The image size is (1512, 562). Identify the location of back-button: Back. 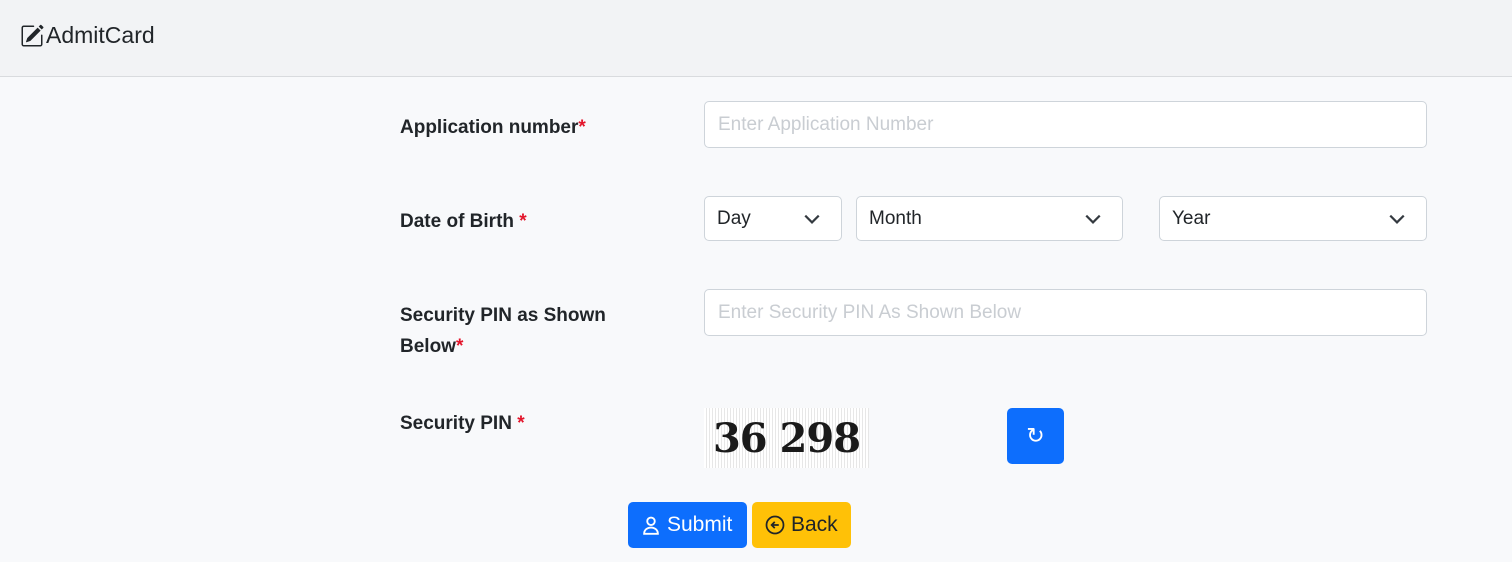
(801, 525).